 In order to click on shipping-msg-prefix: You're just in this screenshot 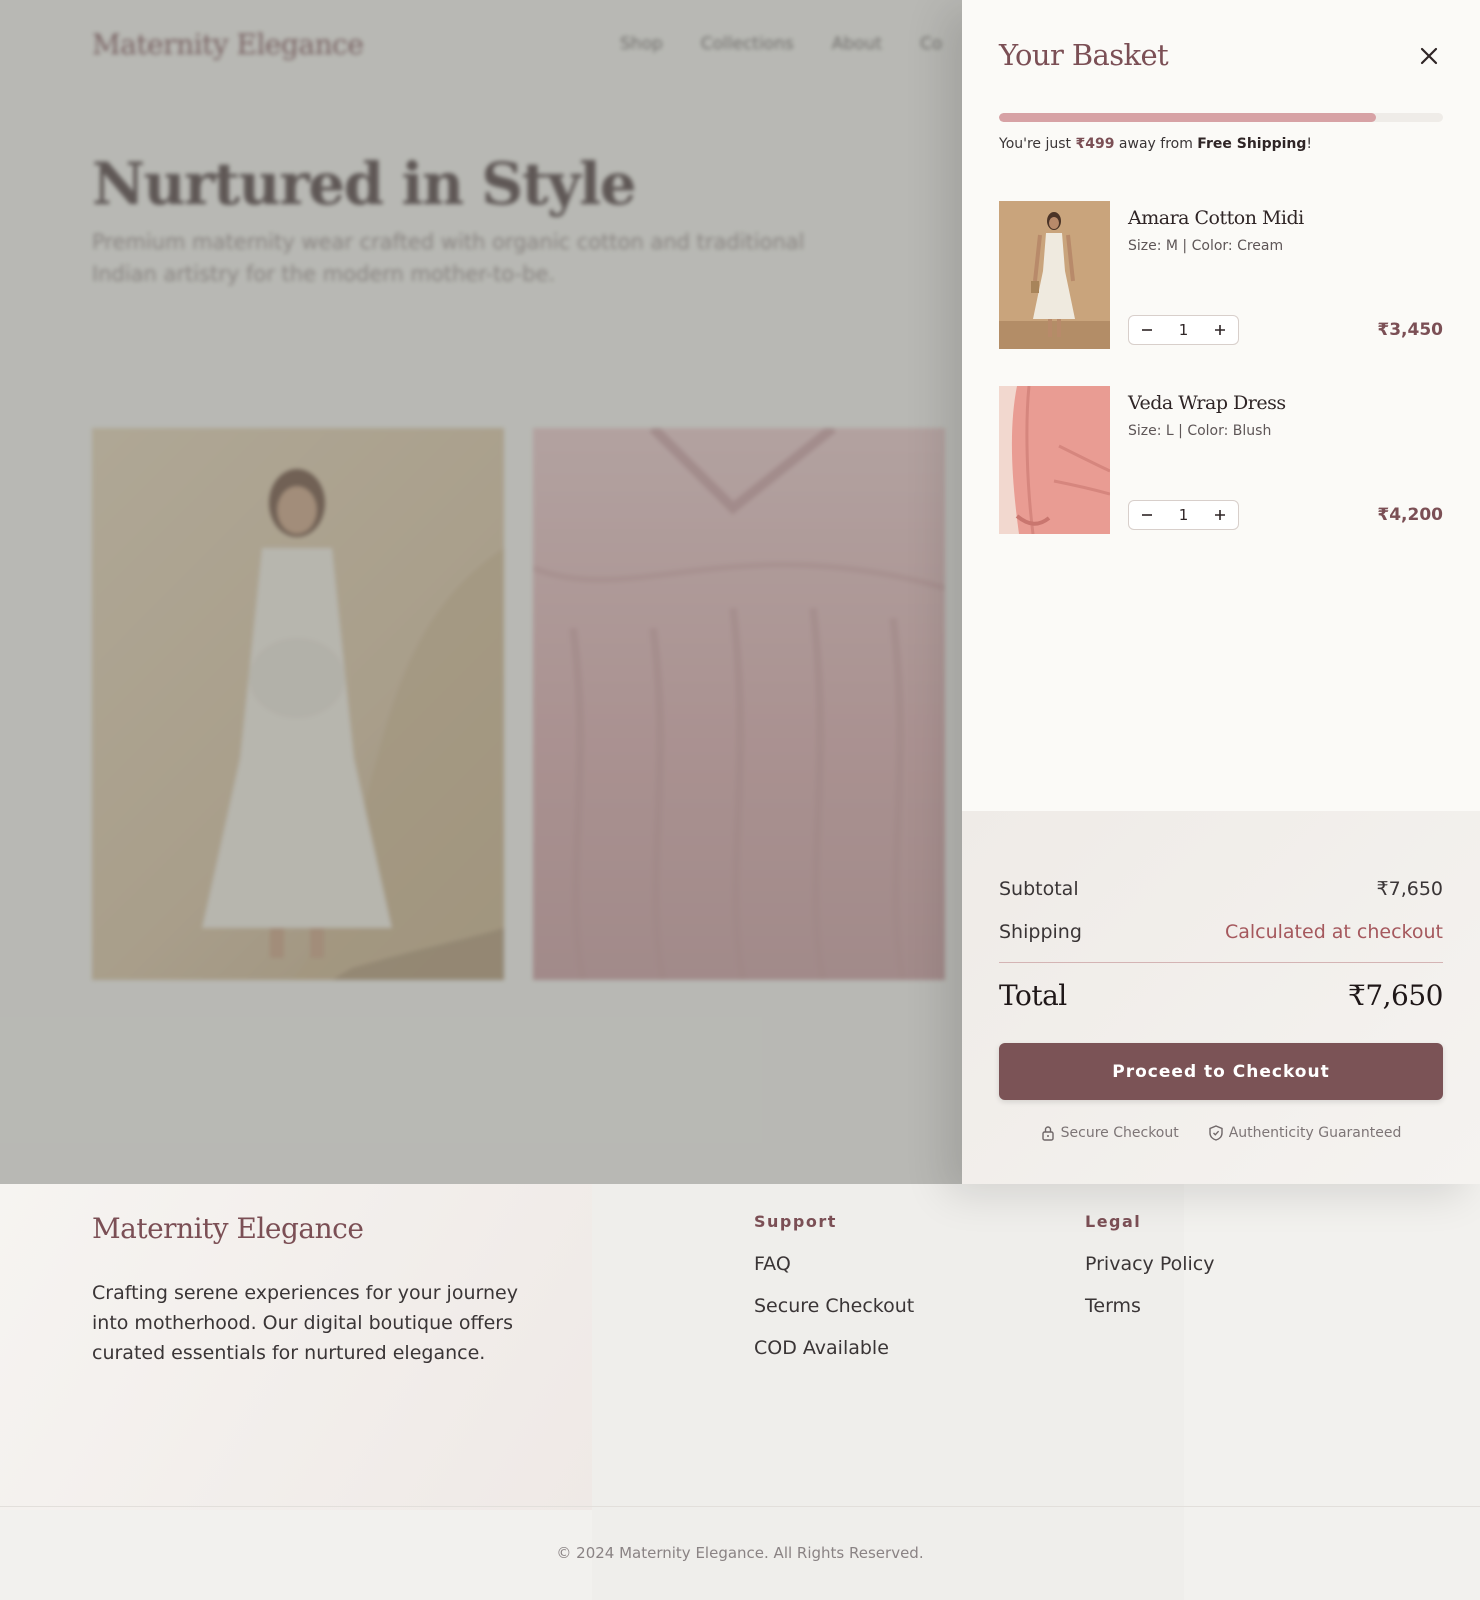, I will do `click(1037, 144)`.